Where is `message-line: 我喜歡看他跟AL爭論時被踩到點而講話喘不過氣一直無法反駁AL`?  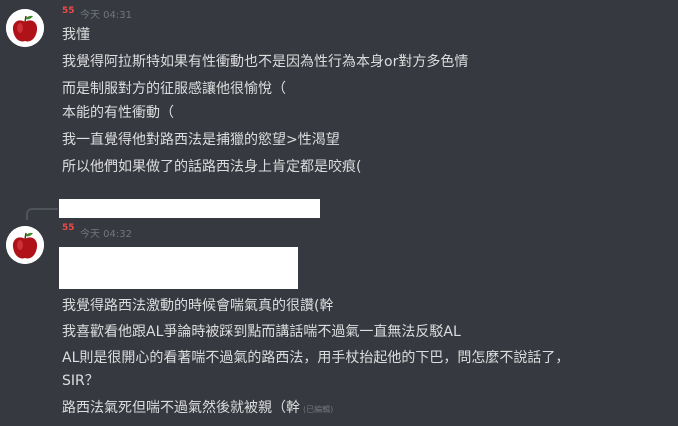 message-line: 我喜歡看他跟AL爭論時被踩到點而講話喘不過氣一直無法反駁AL is located at coordinates (261, 332).